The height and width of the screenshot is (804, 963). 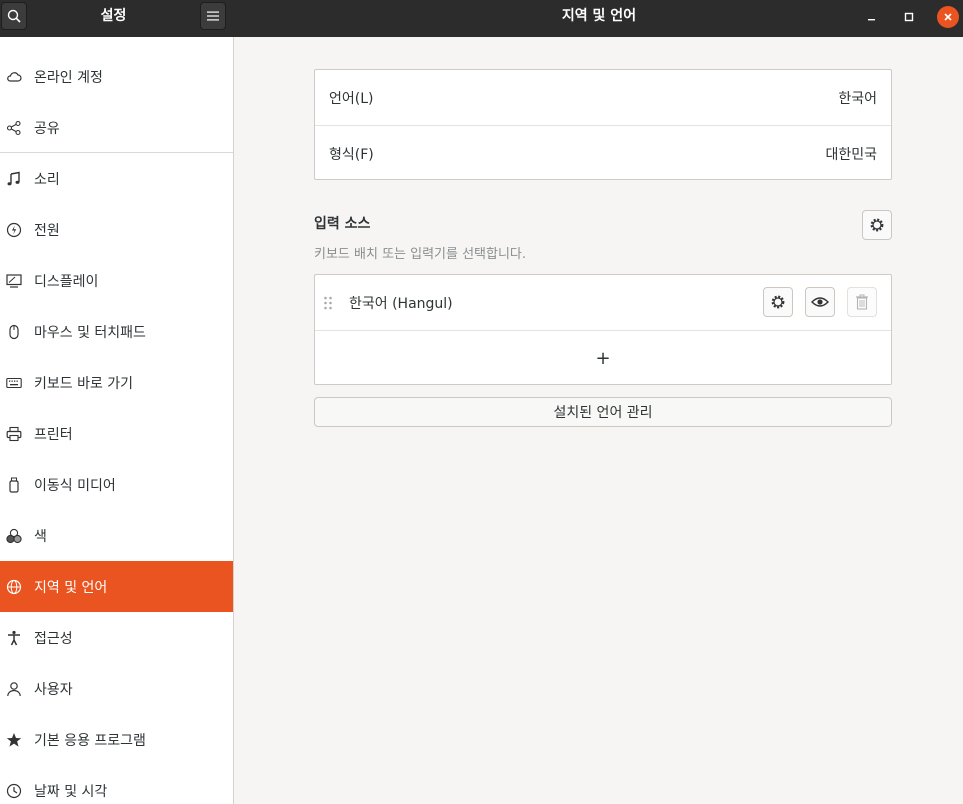 I want to click on sidebar-item-users: 사용자, so click(x=116, y=688).